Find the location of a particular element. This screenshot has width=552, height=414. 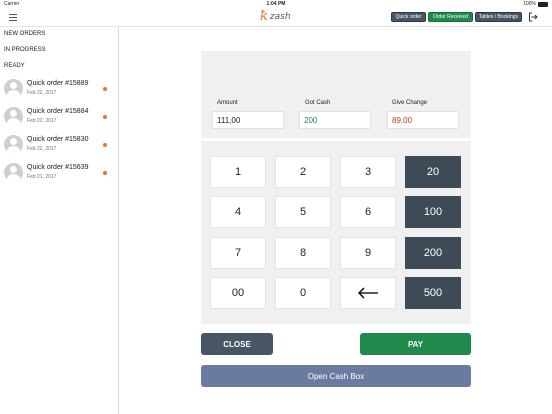

backspace-arrow-icon is located at coordinates (367, 293).